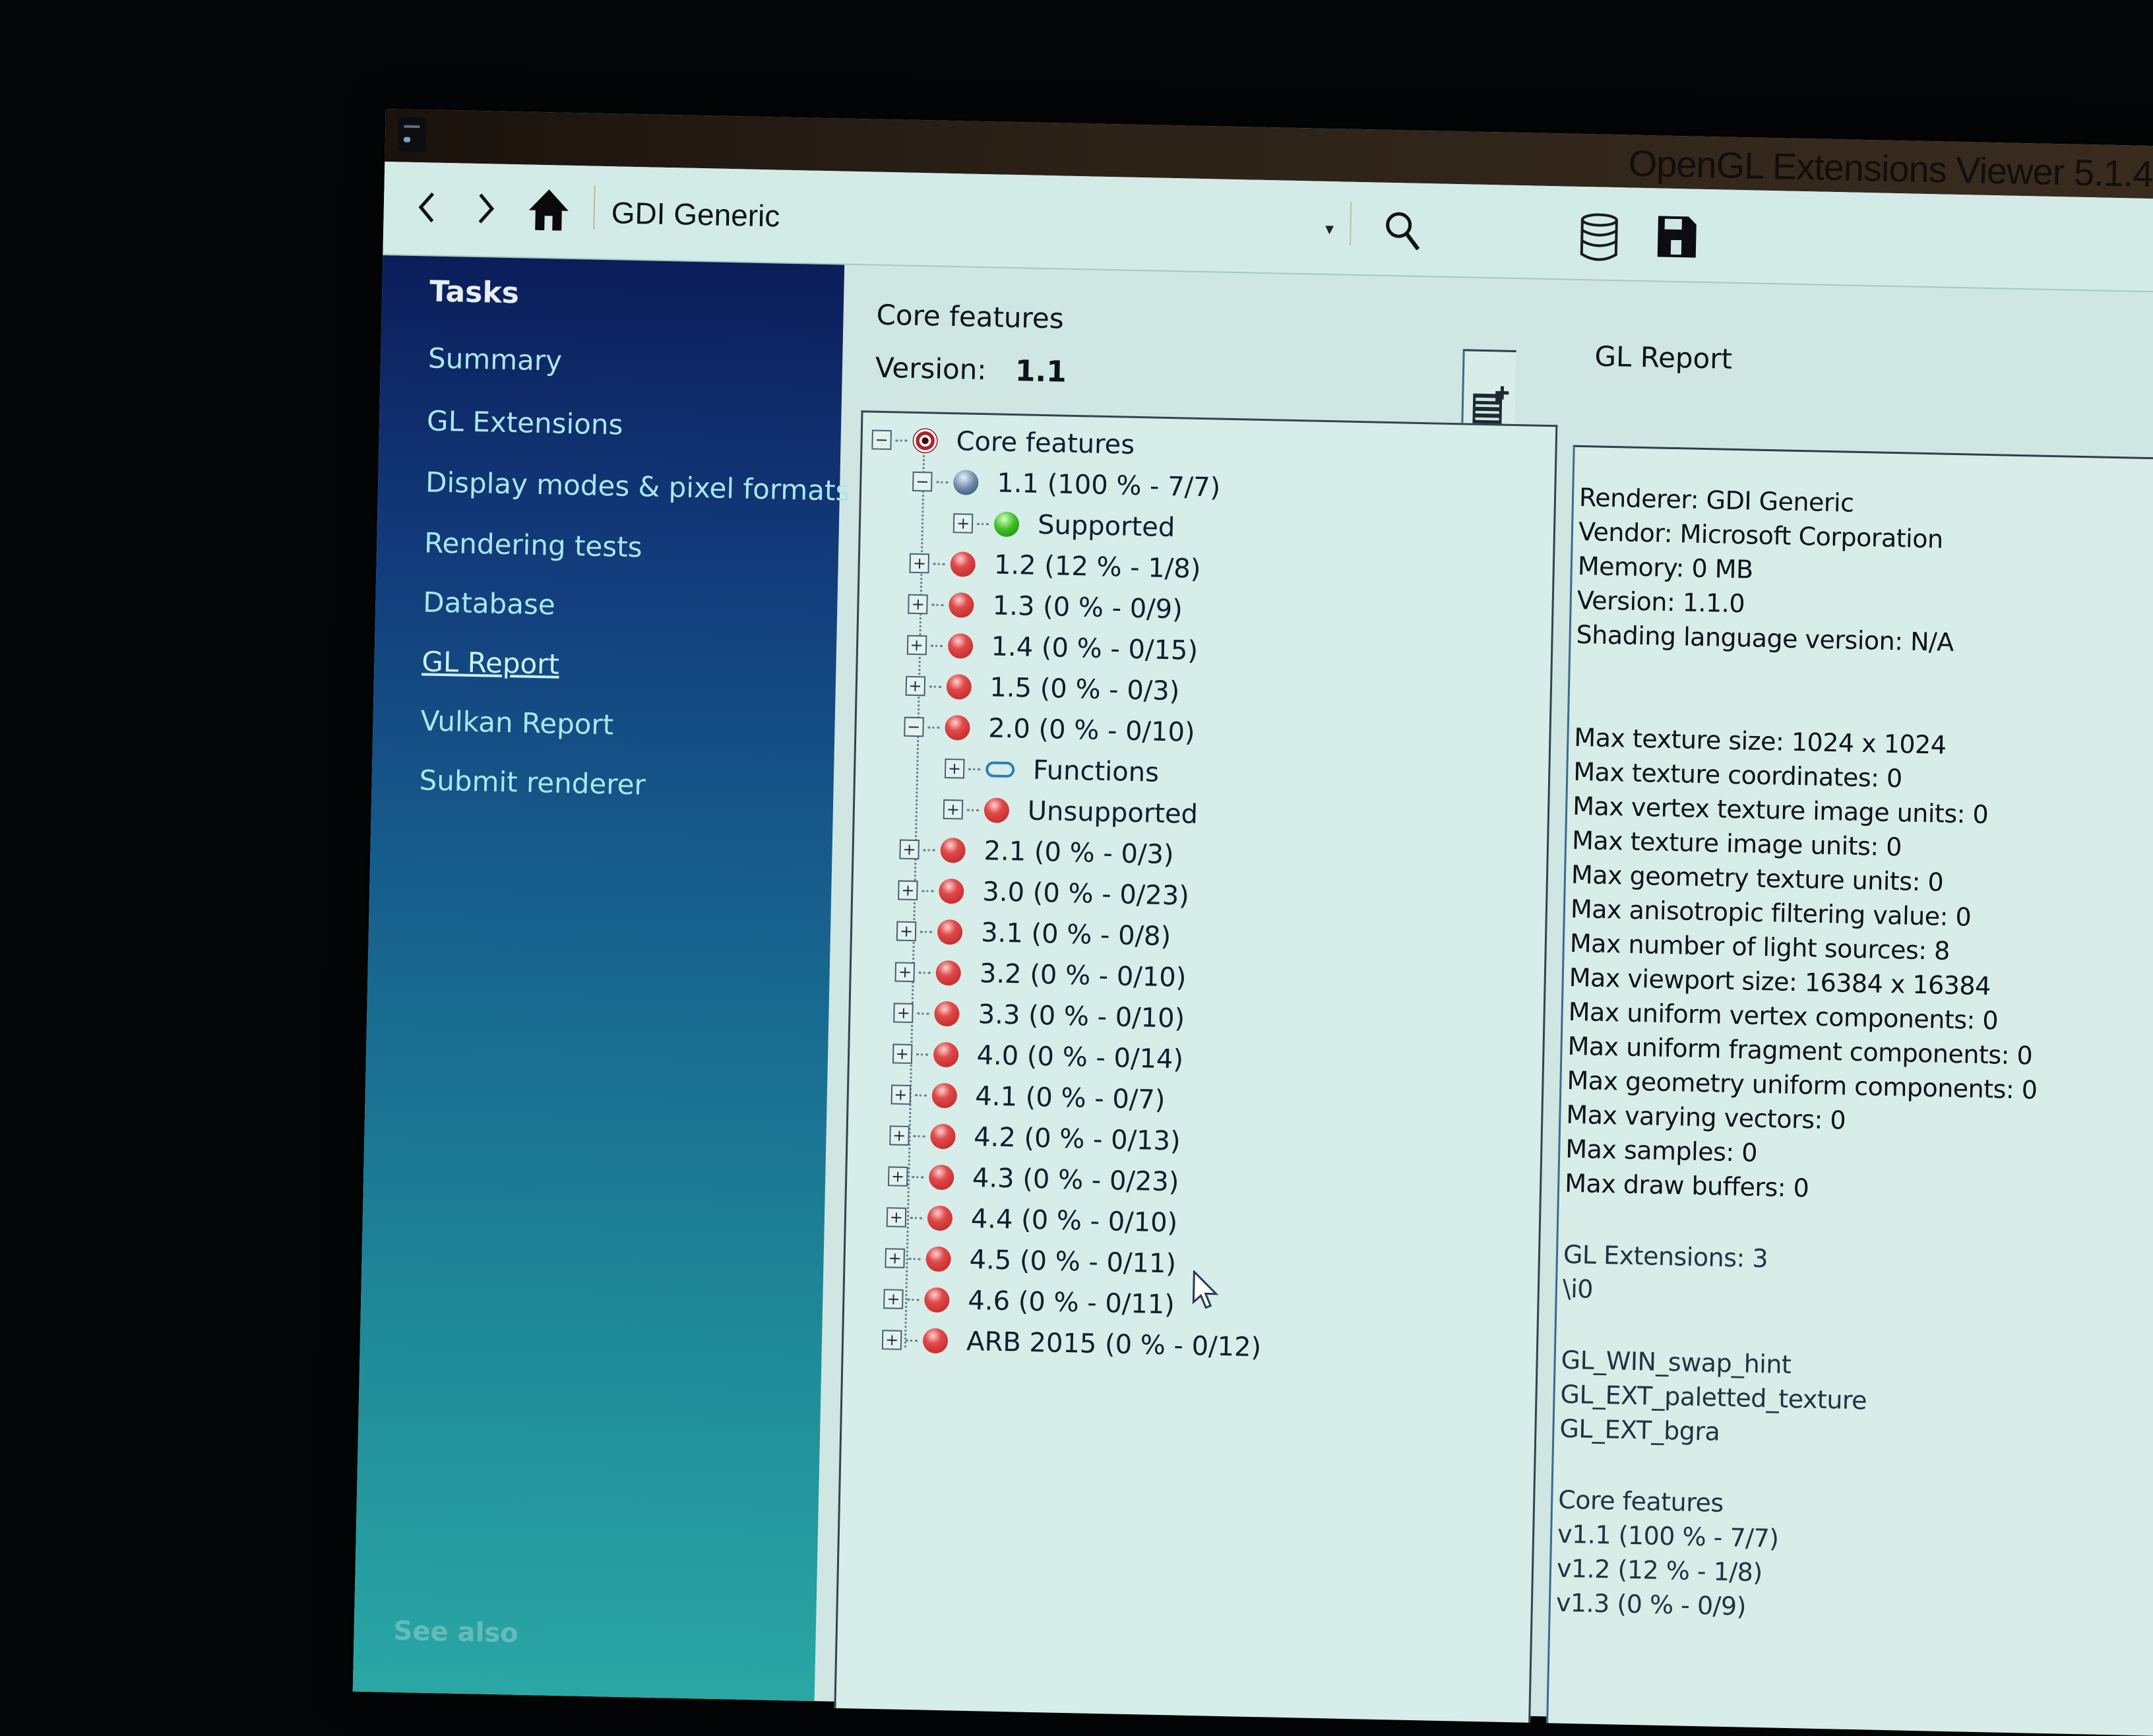 The image size is (2153, 1736). I want to click on sidebar-item-summary: Summary, so click(496, 359).